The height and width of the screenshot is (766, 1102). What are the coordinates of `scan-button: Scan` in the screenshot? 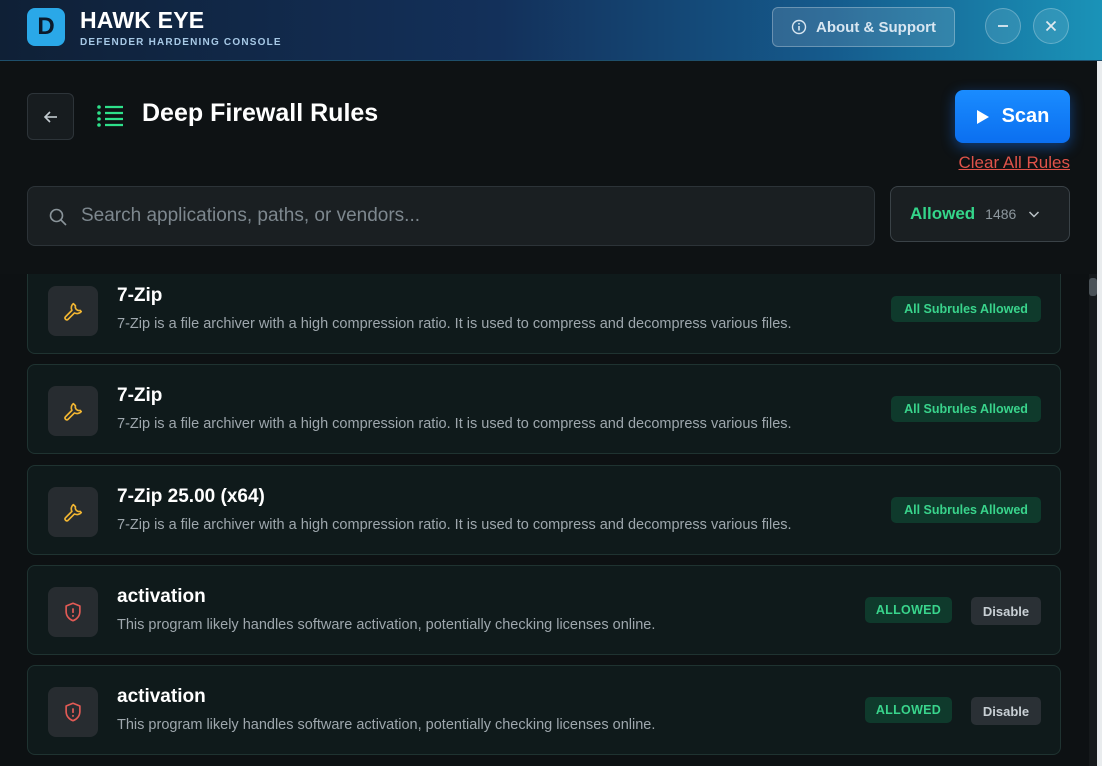 It's located at (1012, 116).